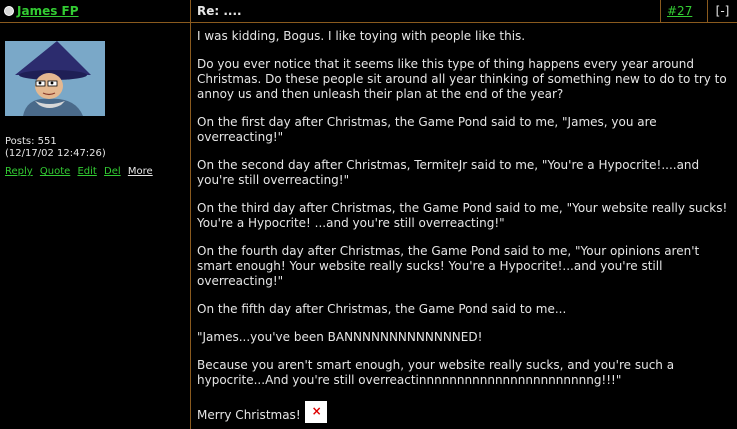 The height and width of the screenshot is (429, 737). I want to click on post-timestamp: (12/17/02 12:47:26), so click(55, 153).